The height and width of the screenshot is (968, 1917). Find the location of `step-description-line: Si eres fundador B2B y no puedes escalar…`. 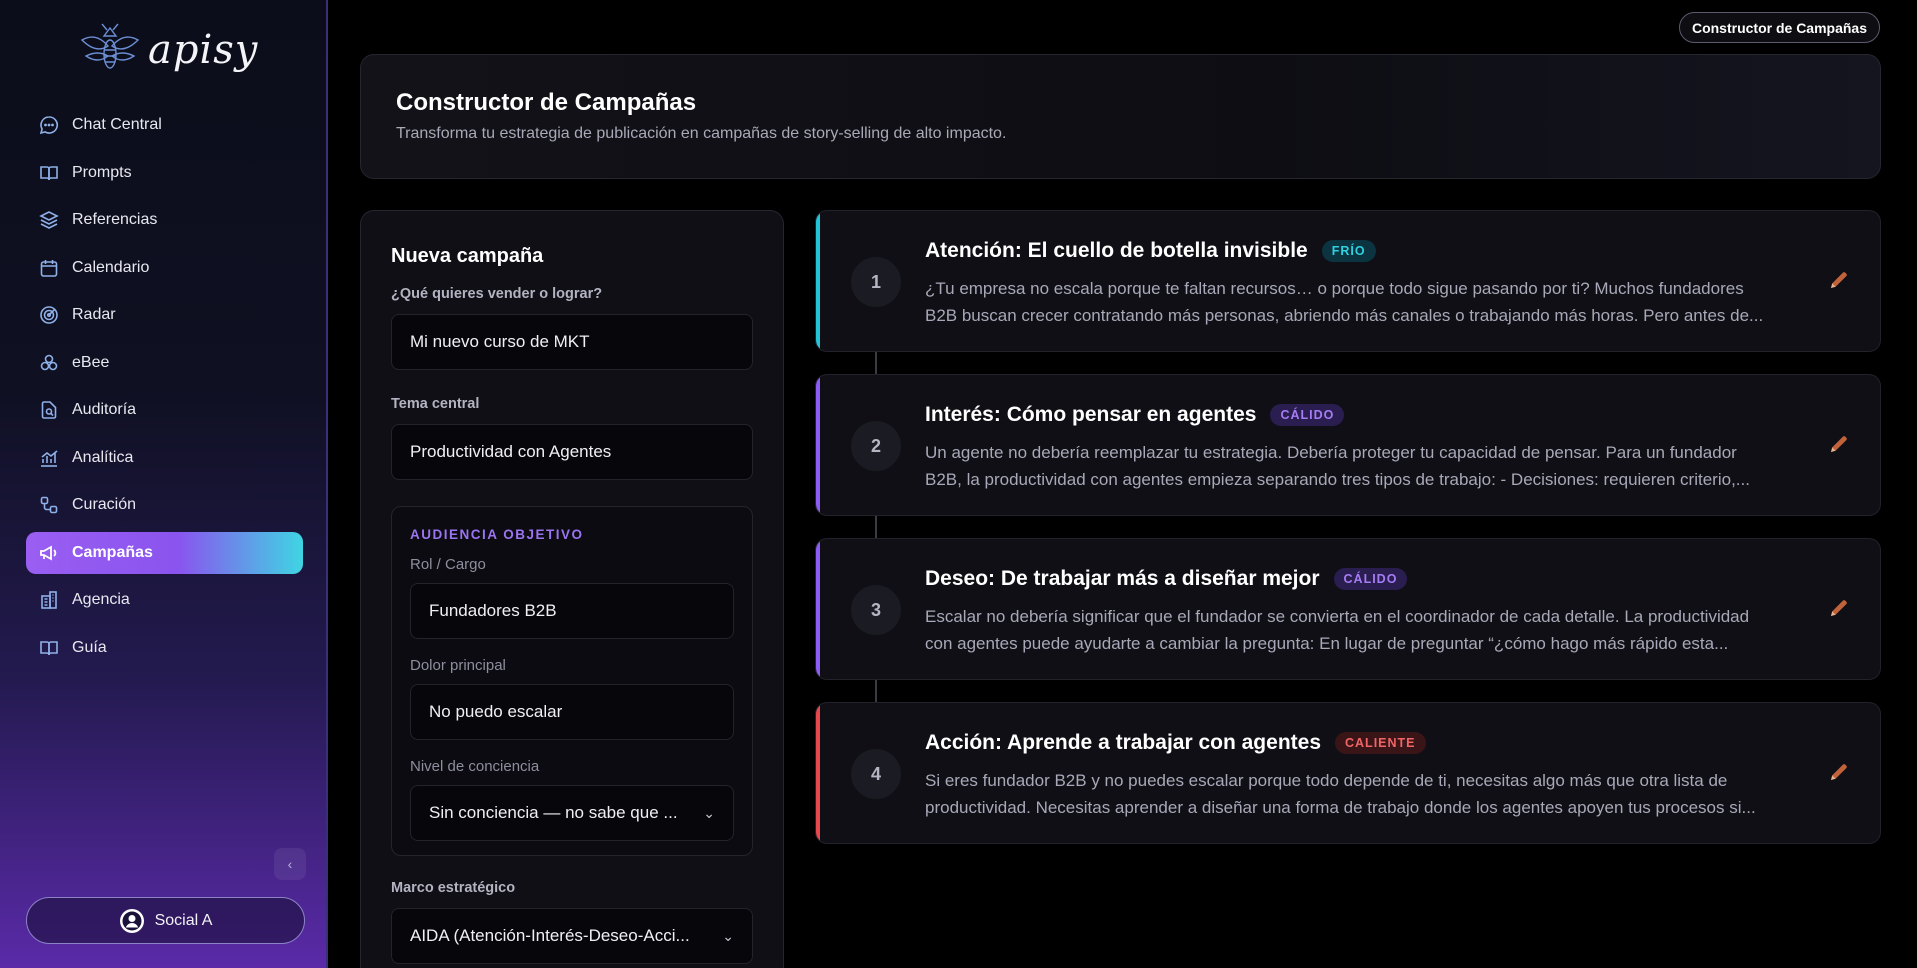

step-description-line: Si eres fundador B2B y no puedes escalar… is located at coordinates (1326, 780).